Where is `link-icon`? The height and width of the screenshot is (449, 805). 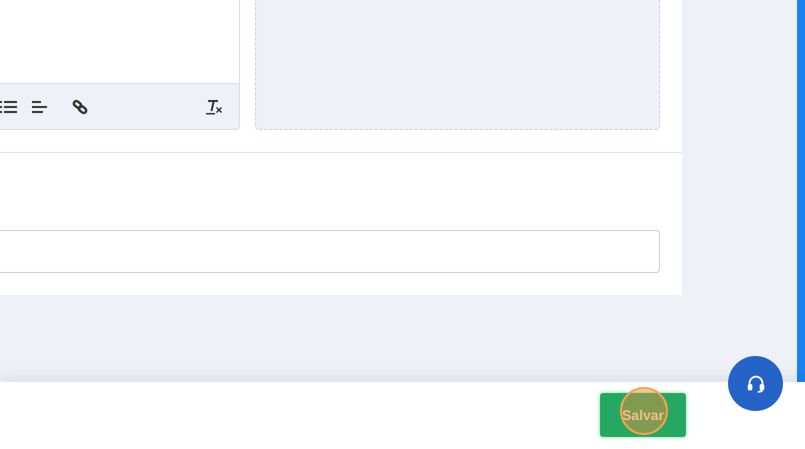 link-icon is located at coordinates (80, 106).